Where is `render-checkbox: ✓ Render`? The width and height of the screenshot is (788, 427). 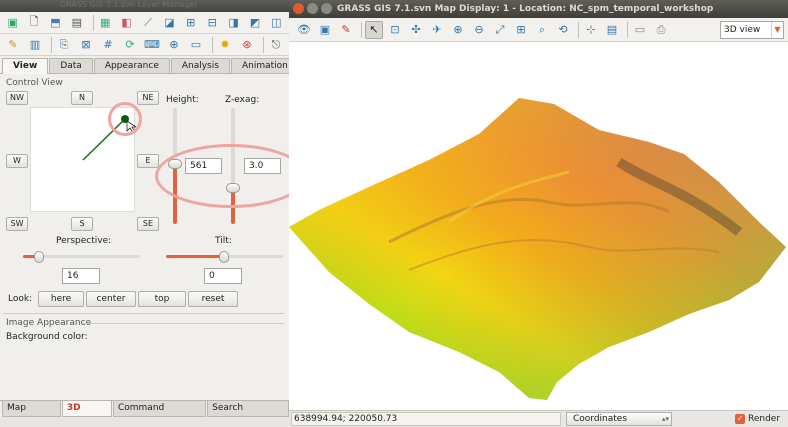
render-checkbox: ✓ Render is located at coordinates (757, 419).